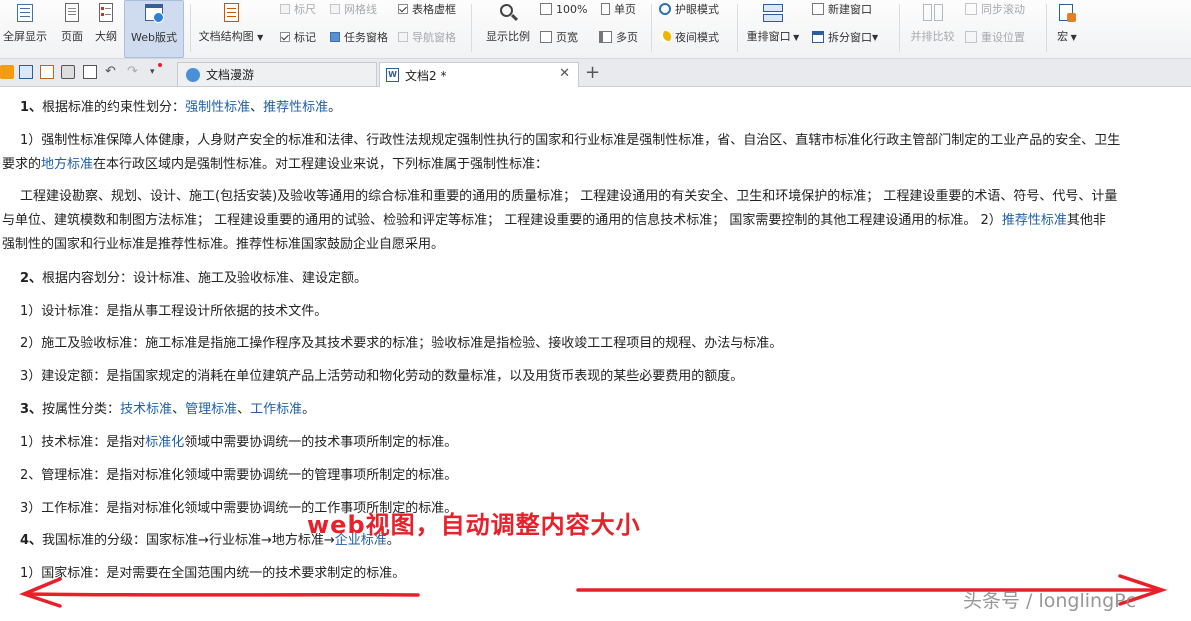  I want to click on annotation-caption: web视图，自动调整内容大小, so click(474, 525).